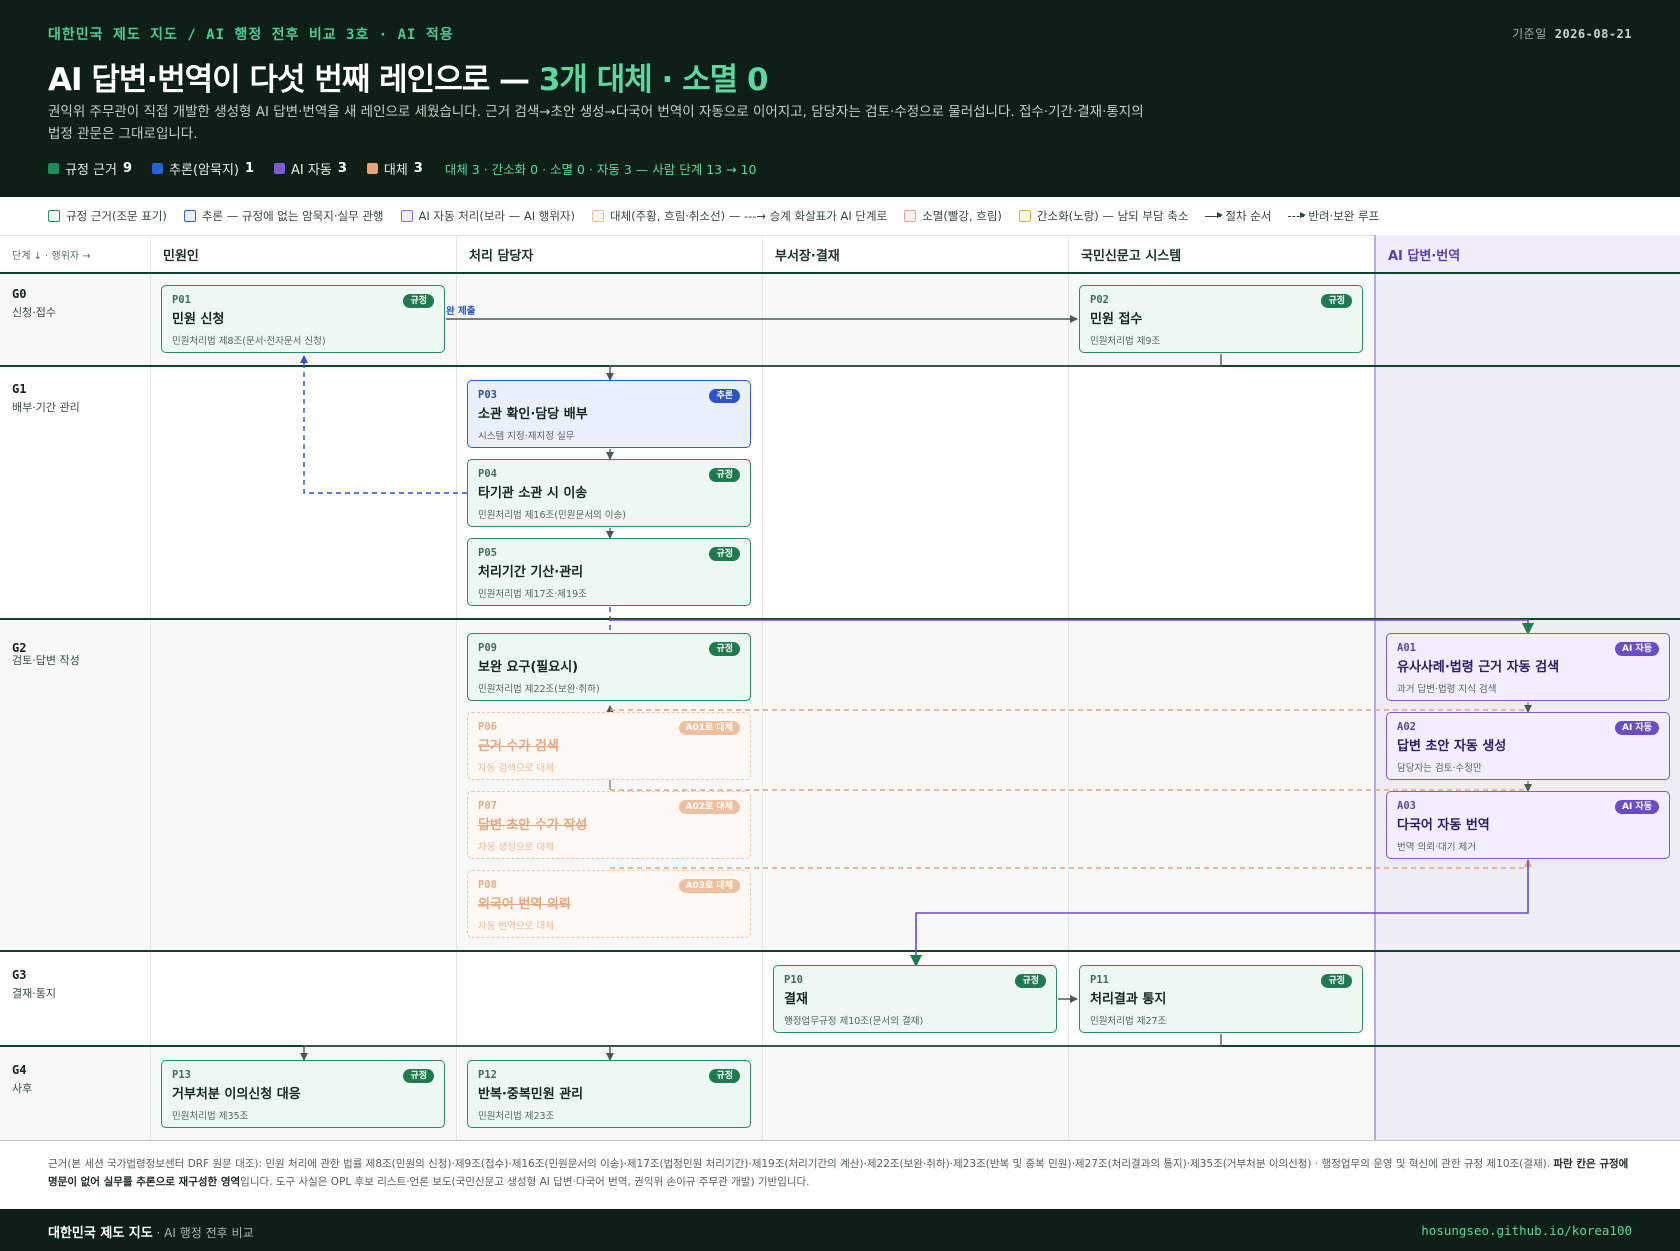 This screenshot has height=1251, width=1680. Describe the element at coordinates (1528, 825) in the screenshot. I see `card-a03: A03 다국어 자동 번역 번역 의뢰·대기 제거 AI 자동` at that location.